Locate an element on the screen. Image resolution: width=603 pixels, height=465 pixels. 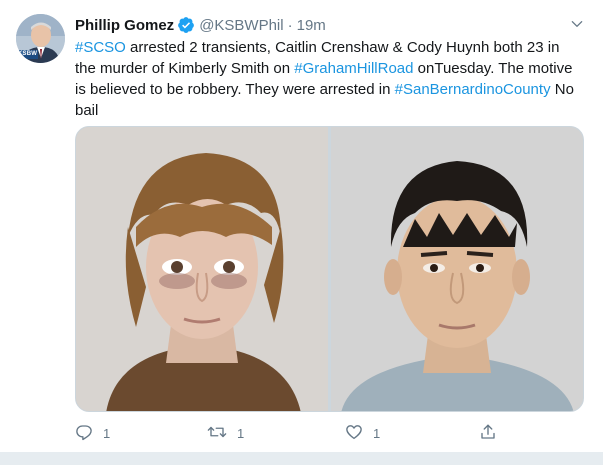
hashtag-link: #SanBernardinoCounty is located at coordinates (473, 89).